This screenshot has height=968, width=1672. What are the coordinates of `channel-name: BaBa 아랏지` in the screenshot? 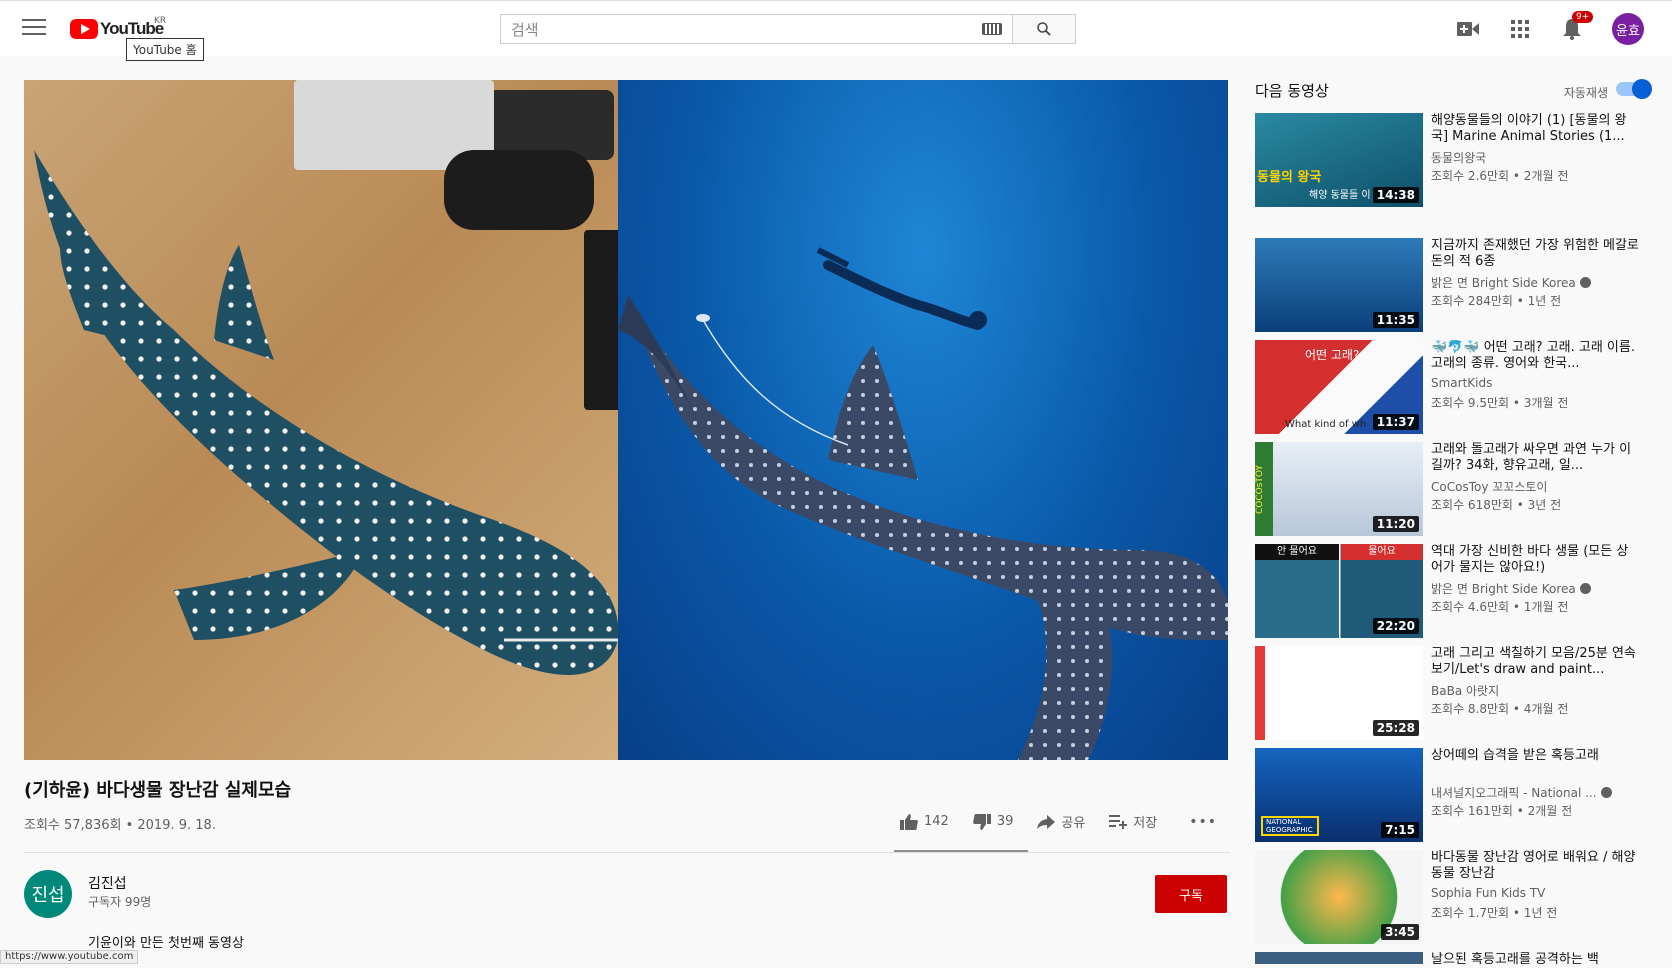 It's located at (1535, 690).